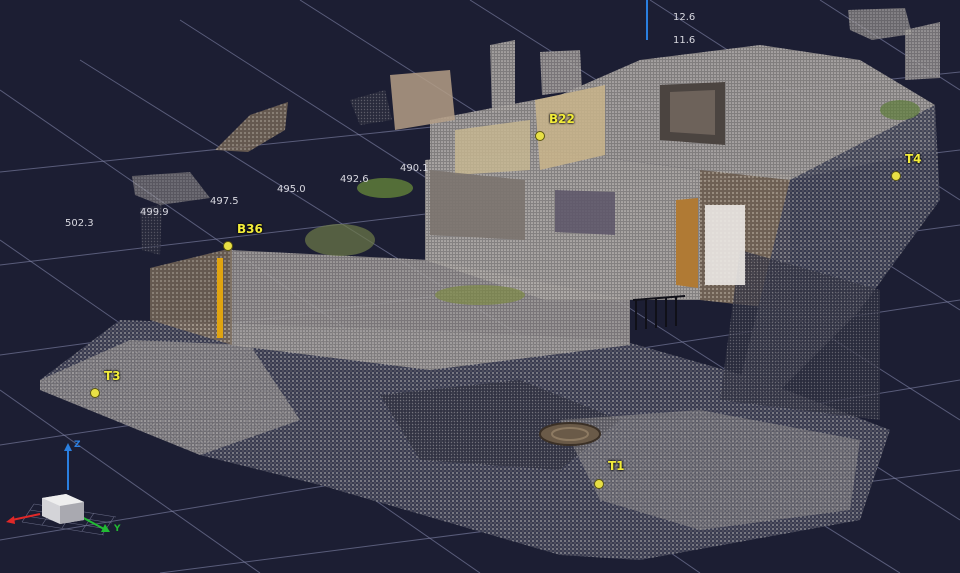  What do you see at coordinates (896, 176) in the screenshot?
I see `marker-point-t4` at bounding box center [896, 176].